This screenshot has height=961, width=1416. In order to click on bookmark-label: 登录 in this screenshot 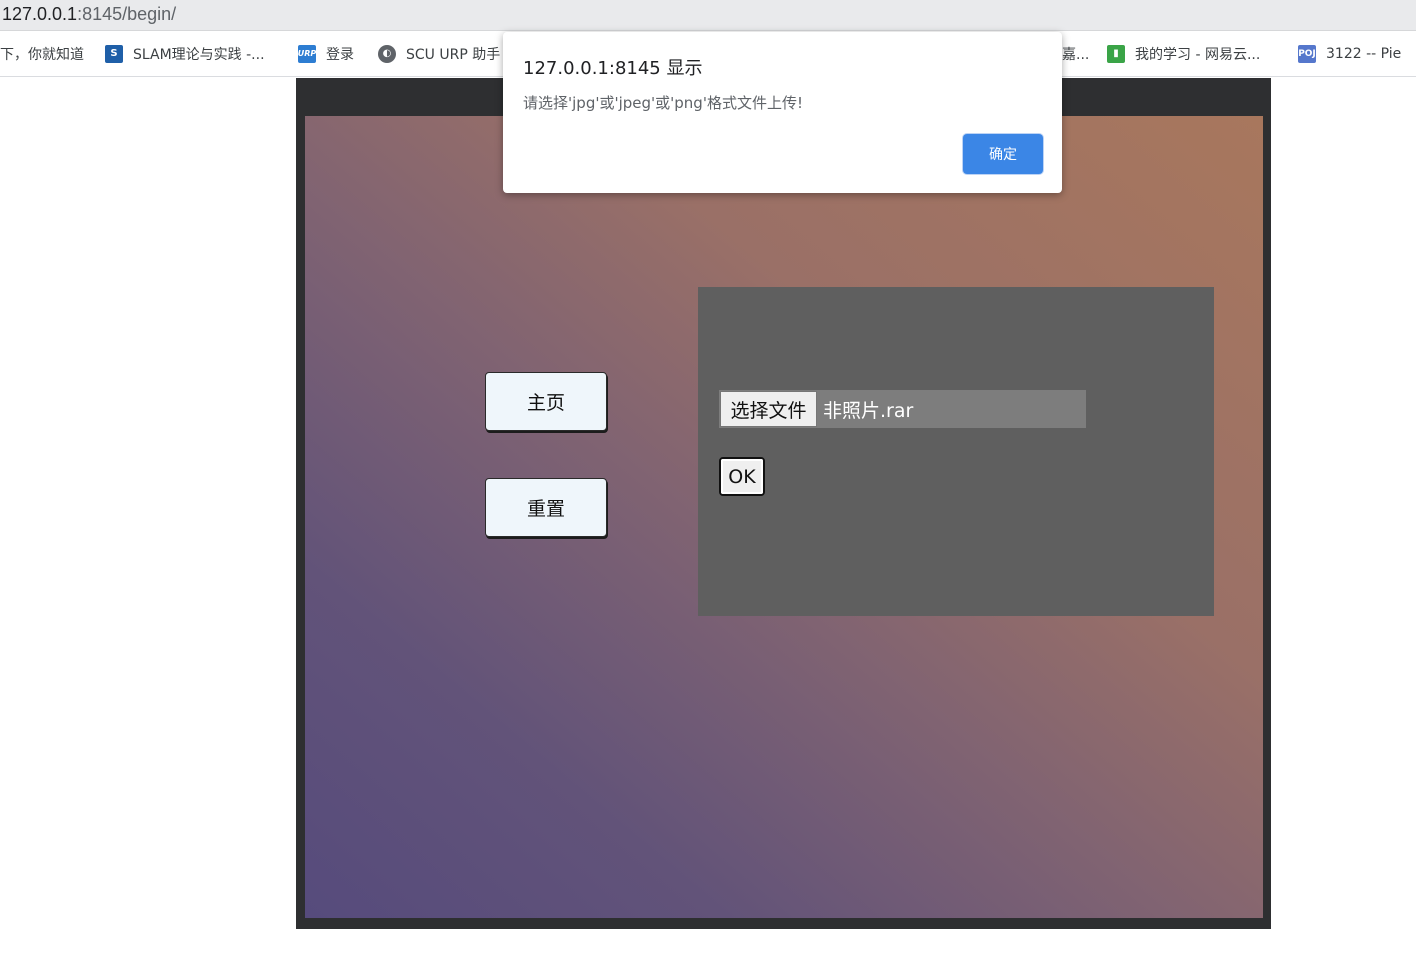, I will do `click(340, 54)`.